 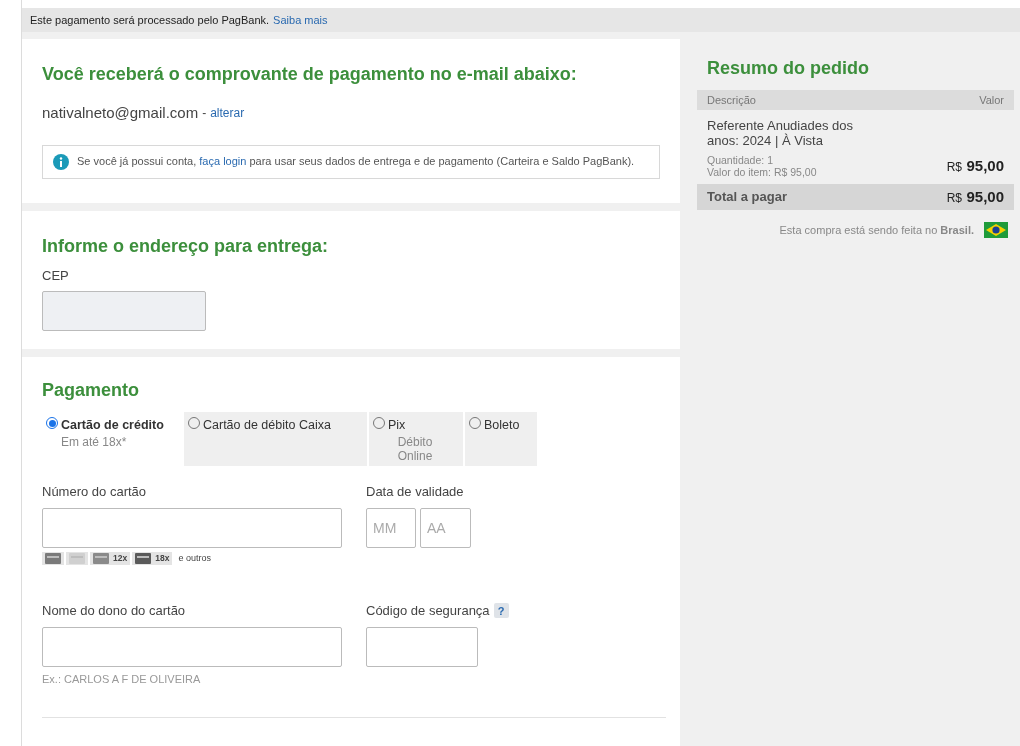 What do you see at coordinates (731, 100) in the screenshot?
I see `column-header: Descrição` at bounding box center [731, 100].